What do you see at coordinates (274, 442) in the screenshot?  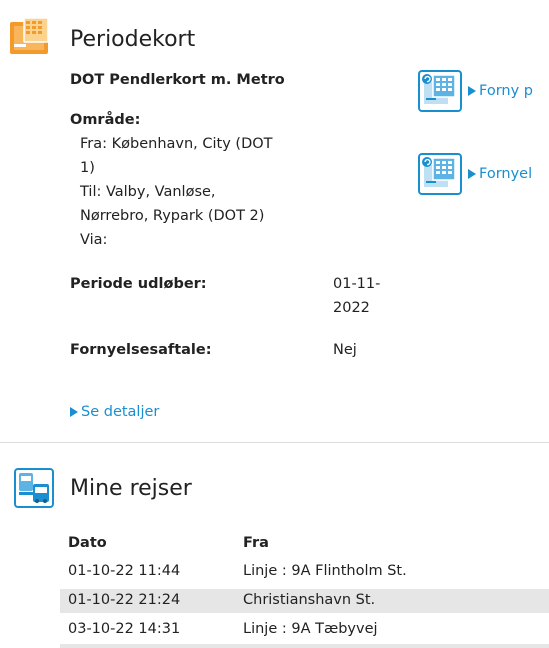 I see `section-divider` at bounding box center [274, 442].